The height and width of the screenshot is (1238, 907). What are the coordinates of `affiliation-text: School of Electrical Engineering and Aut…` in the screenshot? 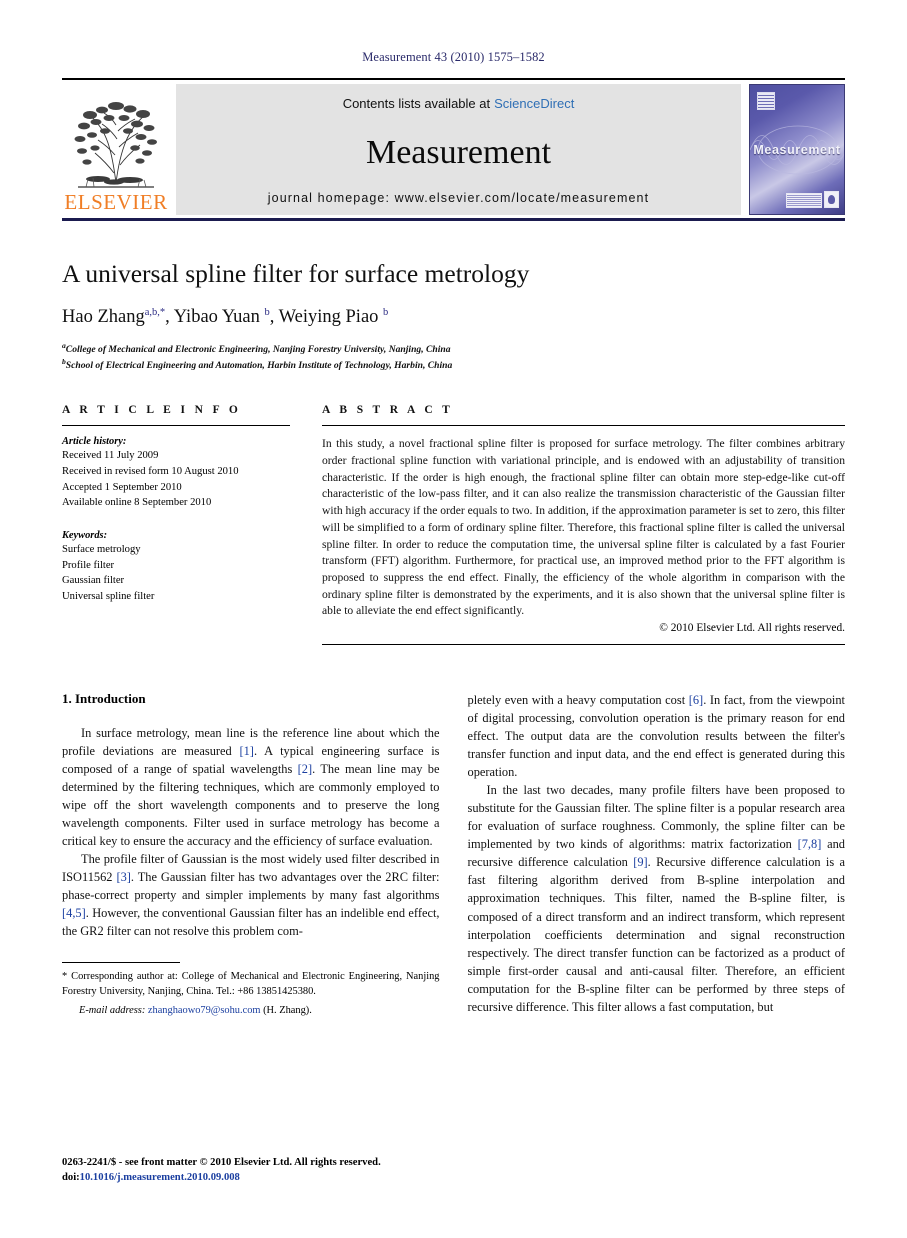 It's located at (259, 365).